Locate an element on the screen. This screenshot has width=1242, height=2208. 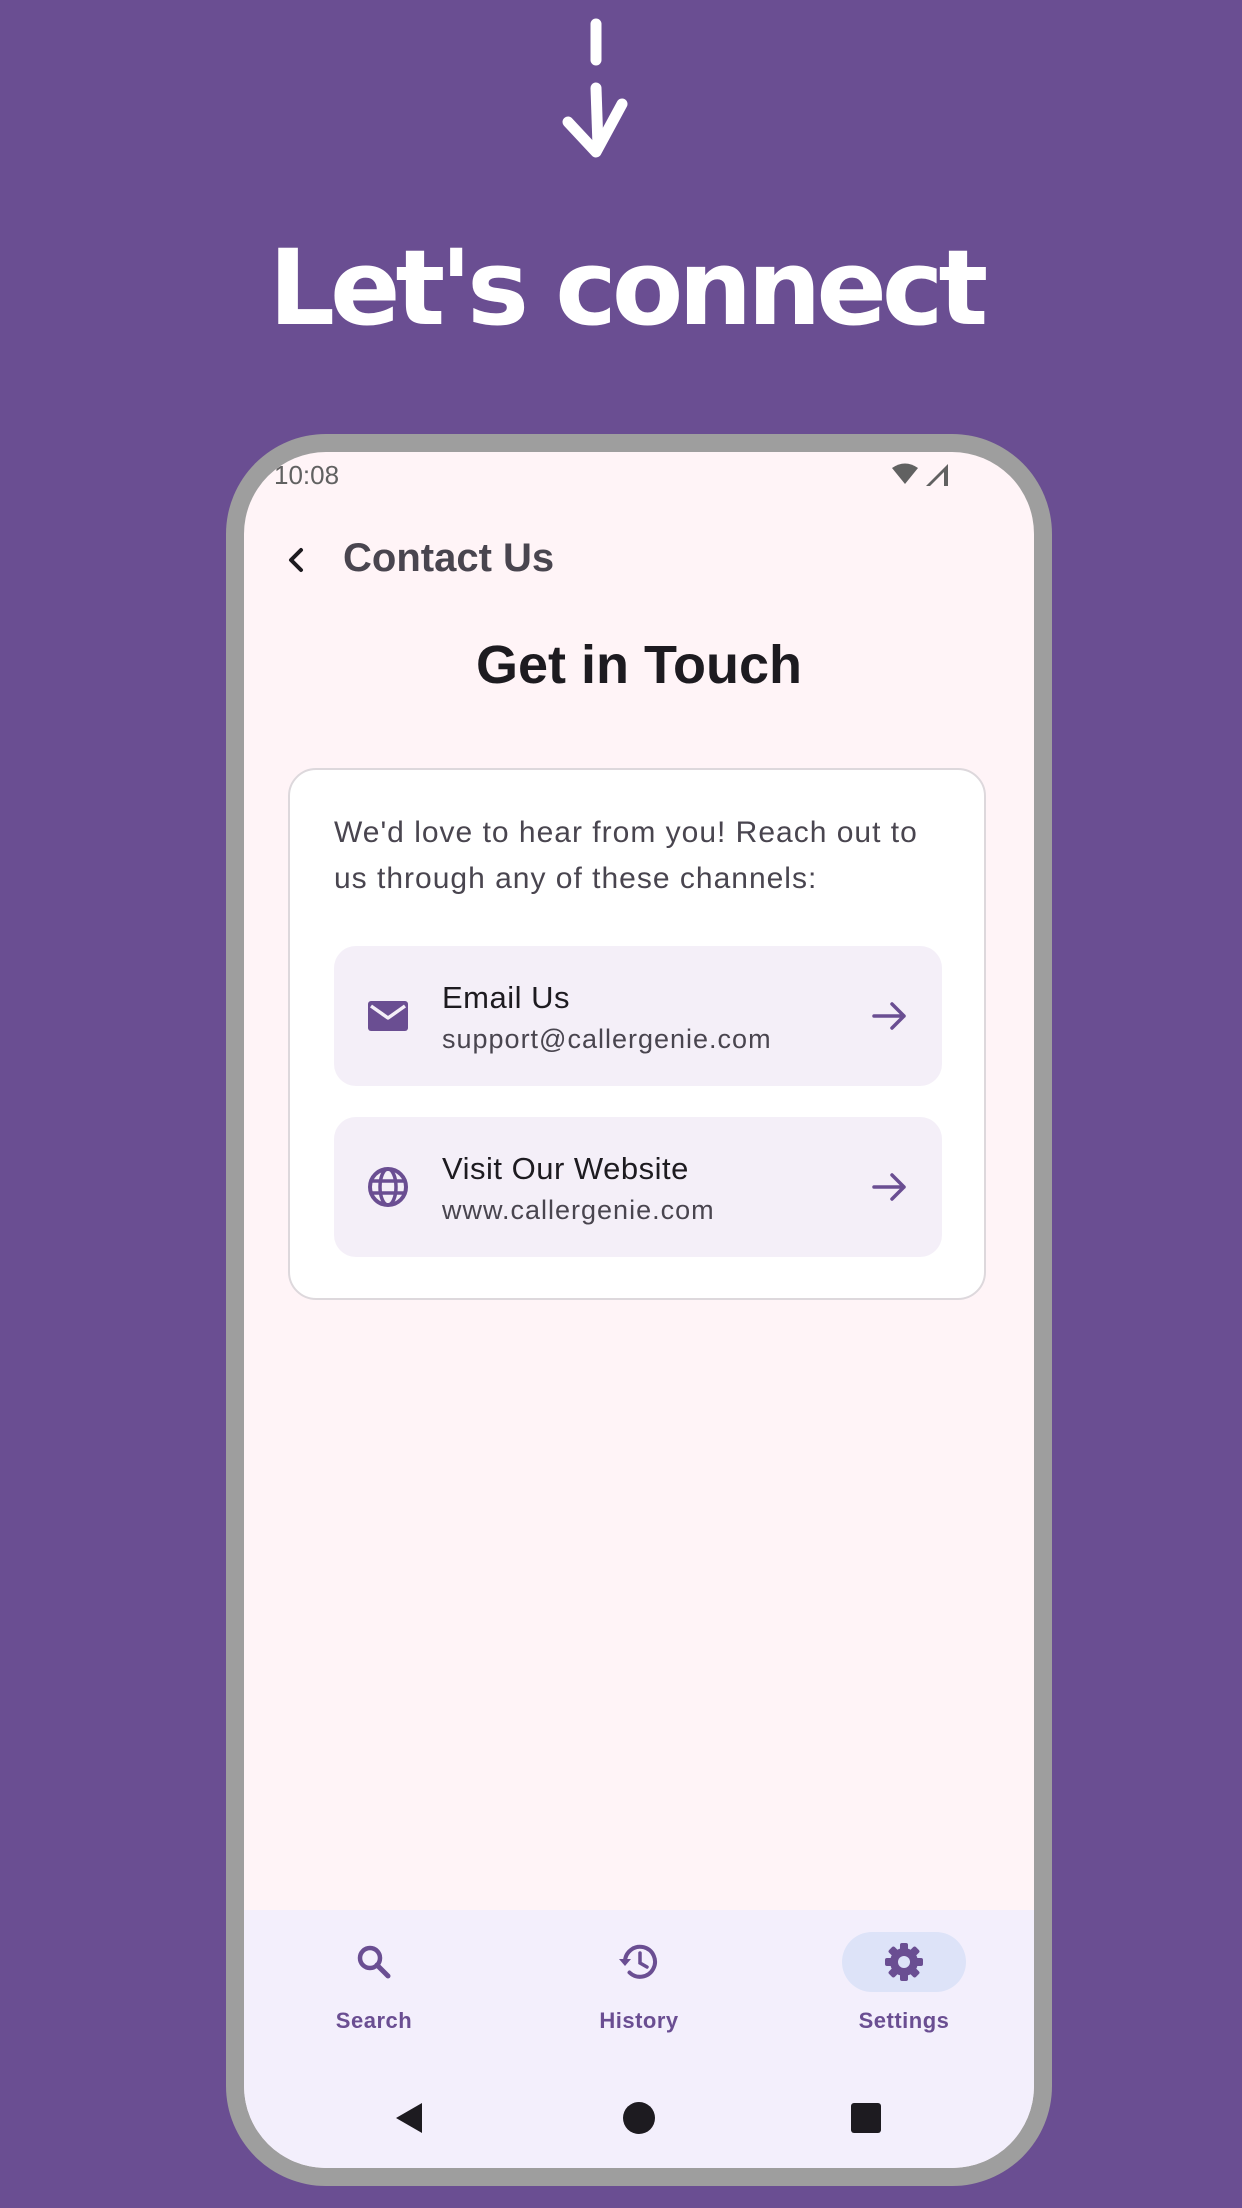
nav-pill-settings is located at coordinates (904, 1962).